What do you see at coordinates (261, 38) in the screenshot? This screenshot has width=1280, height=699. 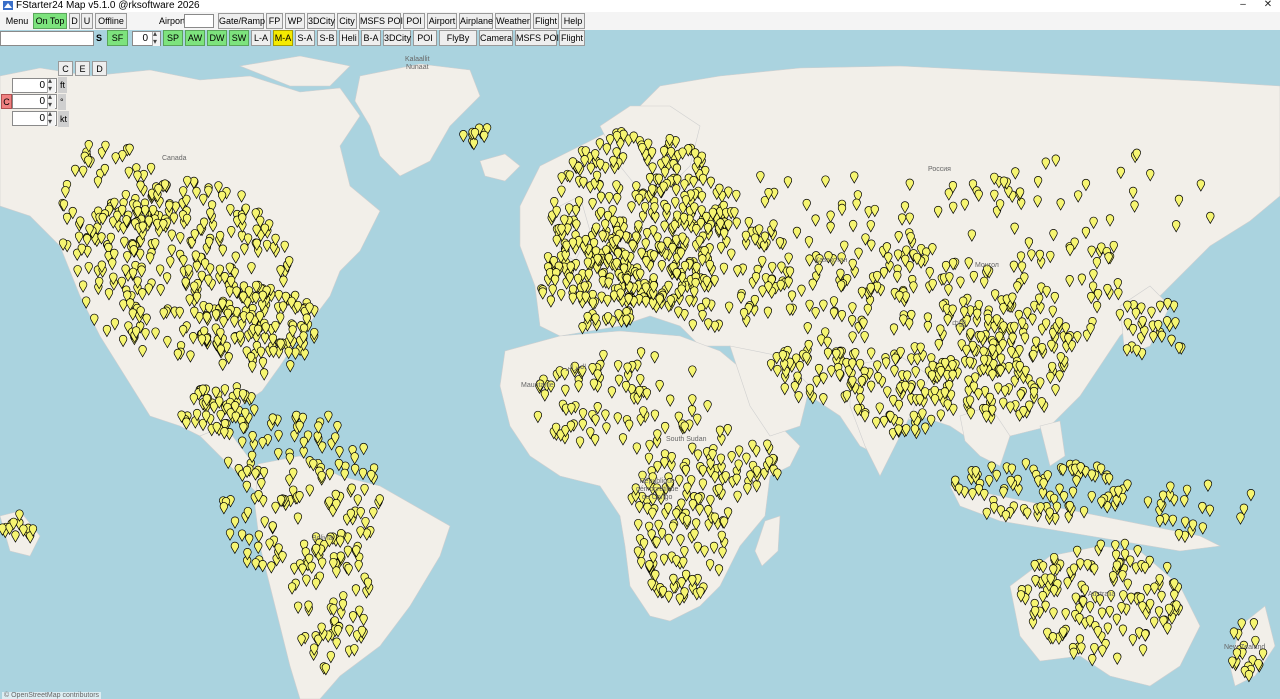 I see `toolbar-button-l-a: L-A` at bounding box center [261, 38].